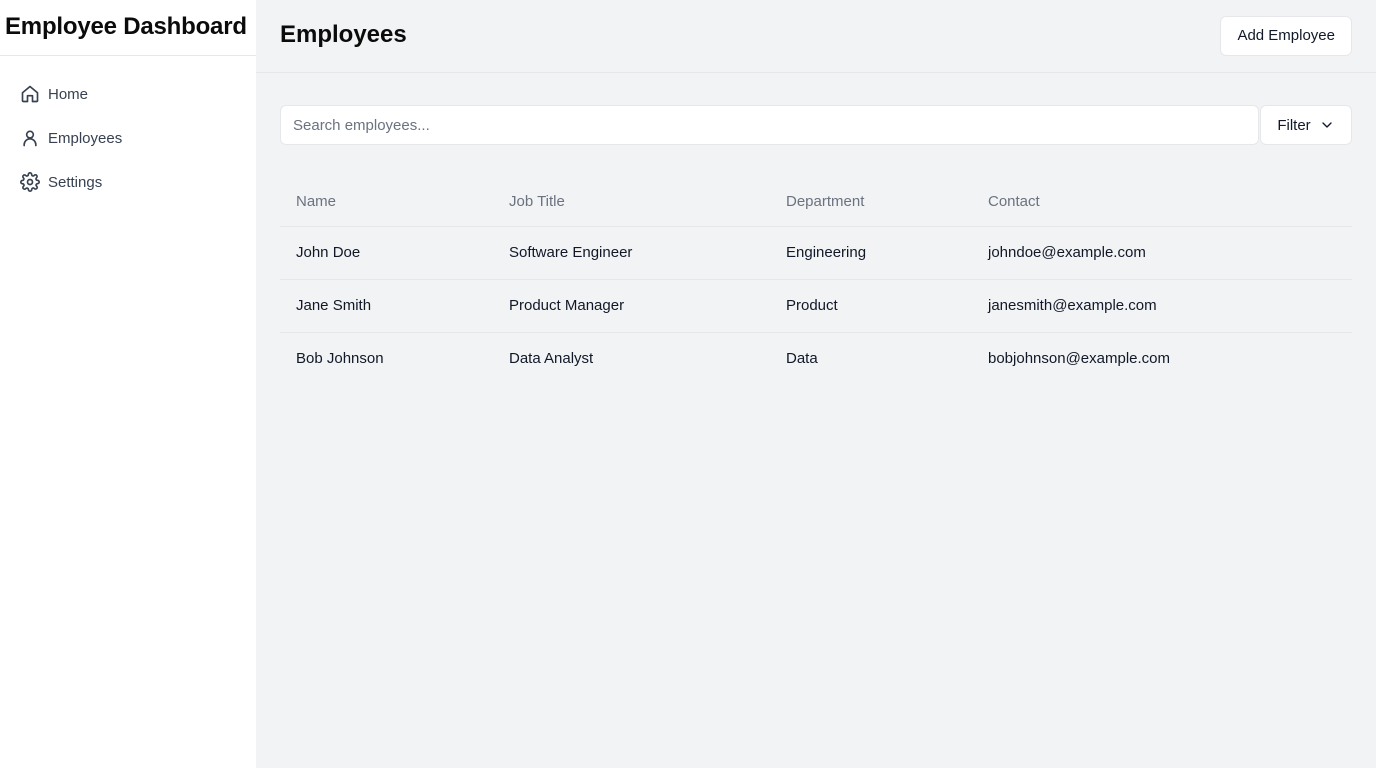  What do you see at coordinates (1162, 306) in the screenshot?
I see `employee-contact: janesmith@example.com` at bounding box center [1162, 306].